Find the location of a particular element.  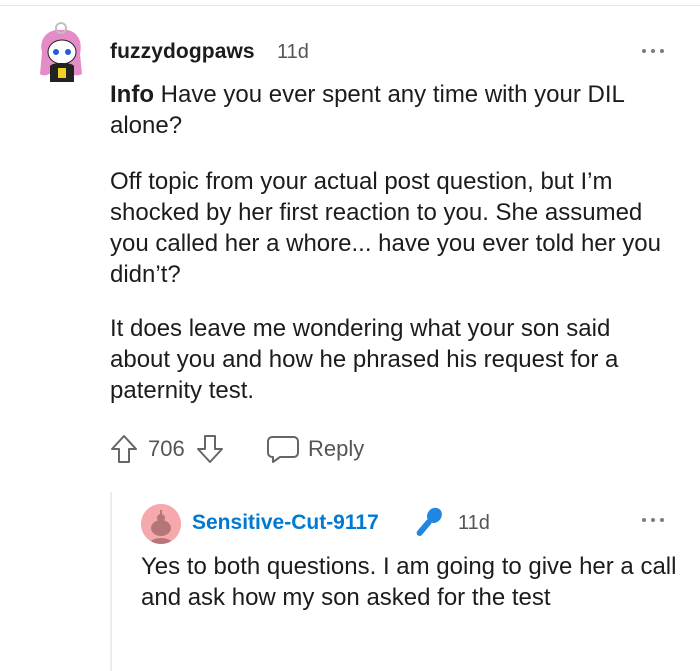

reply-button: Reply is located at coordinates (321, 449).